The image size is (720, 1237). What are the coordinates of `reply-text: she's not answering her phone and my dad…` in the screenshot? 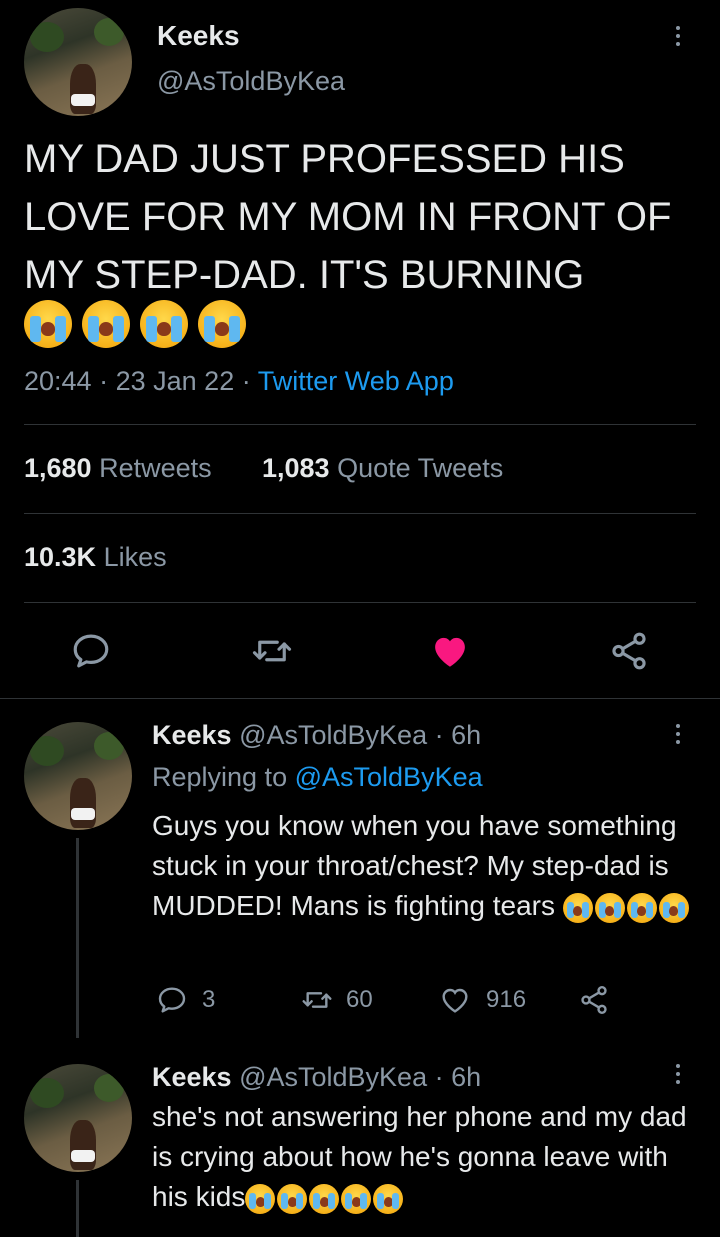 It's located at (422, 1157).